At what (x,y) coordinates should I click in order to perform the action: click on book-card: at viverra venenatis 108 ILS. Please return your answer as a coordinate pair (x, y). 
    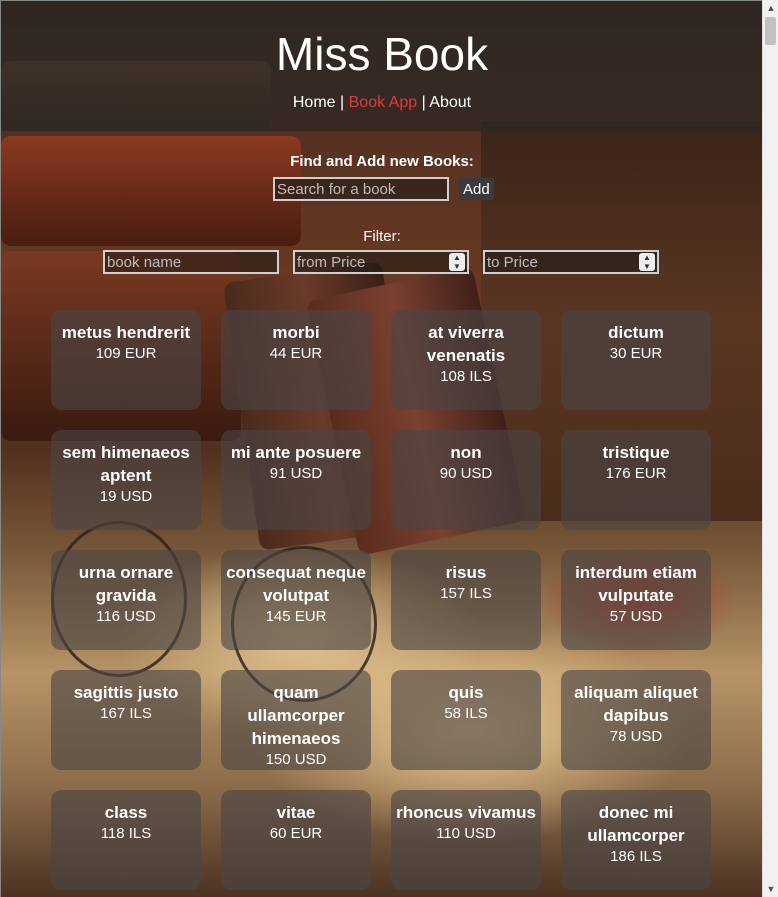
    Looking at the image, I should click on (466, 360).